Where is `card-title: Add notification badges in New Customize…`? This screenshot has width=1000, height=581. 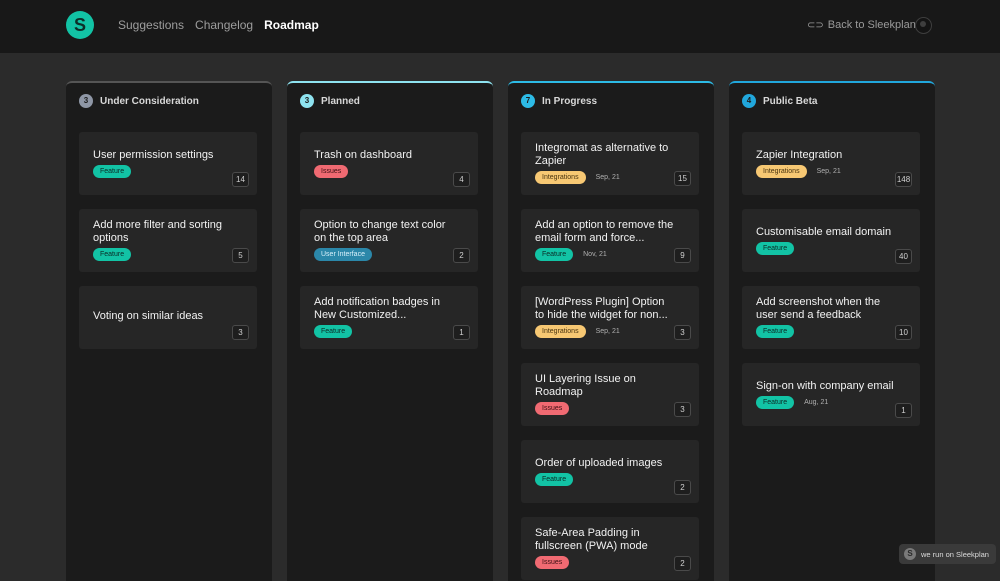
card-title: Add notification badges in New Customize… is located at coordinates (377, 308).